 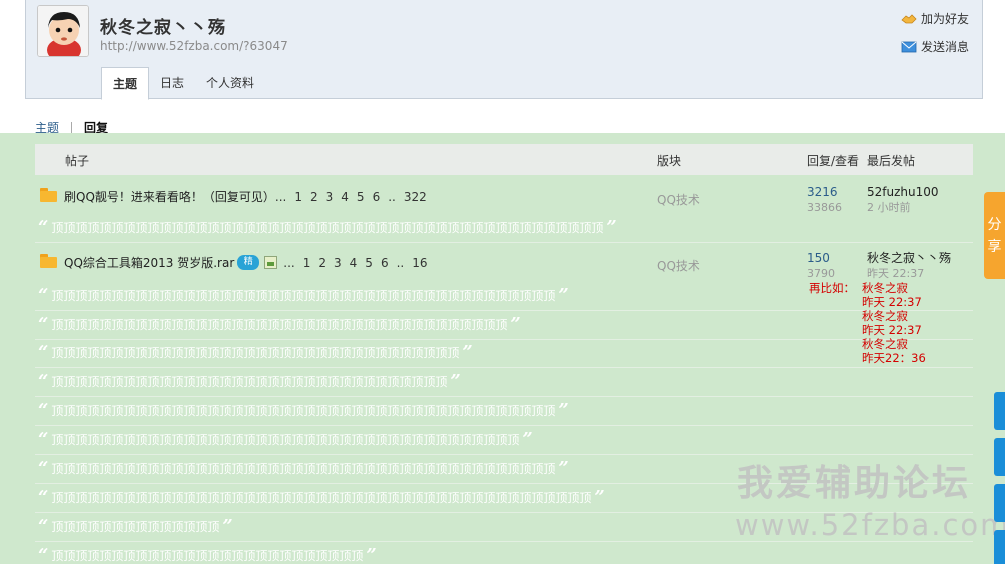 I want to click on reply-text: 顶顶顶顶顶顶顶顶顶顶顶顶顶顶, so click(x=135, y=527).